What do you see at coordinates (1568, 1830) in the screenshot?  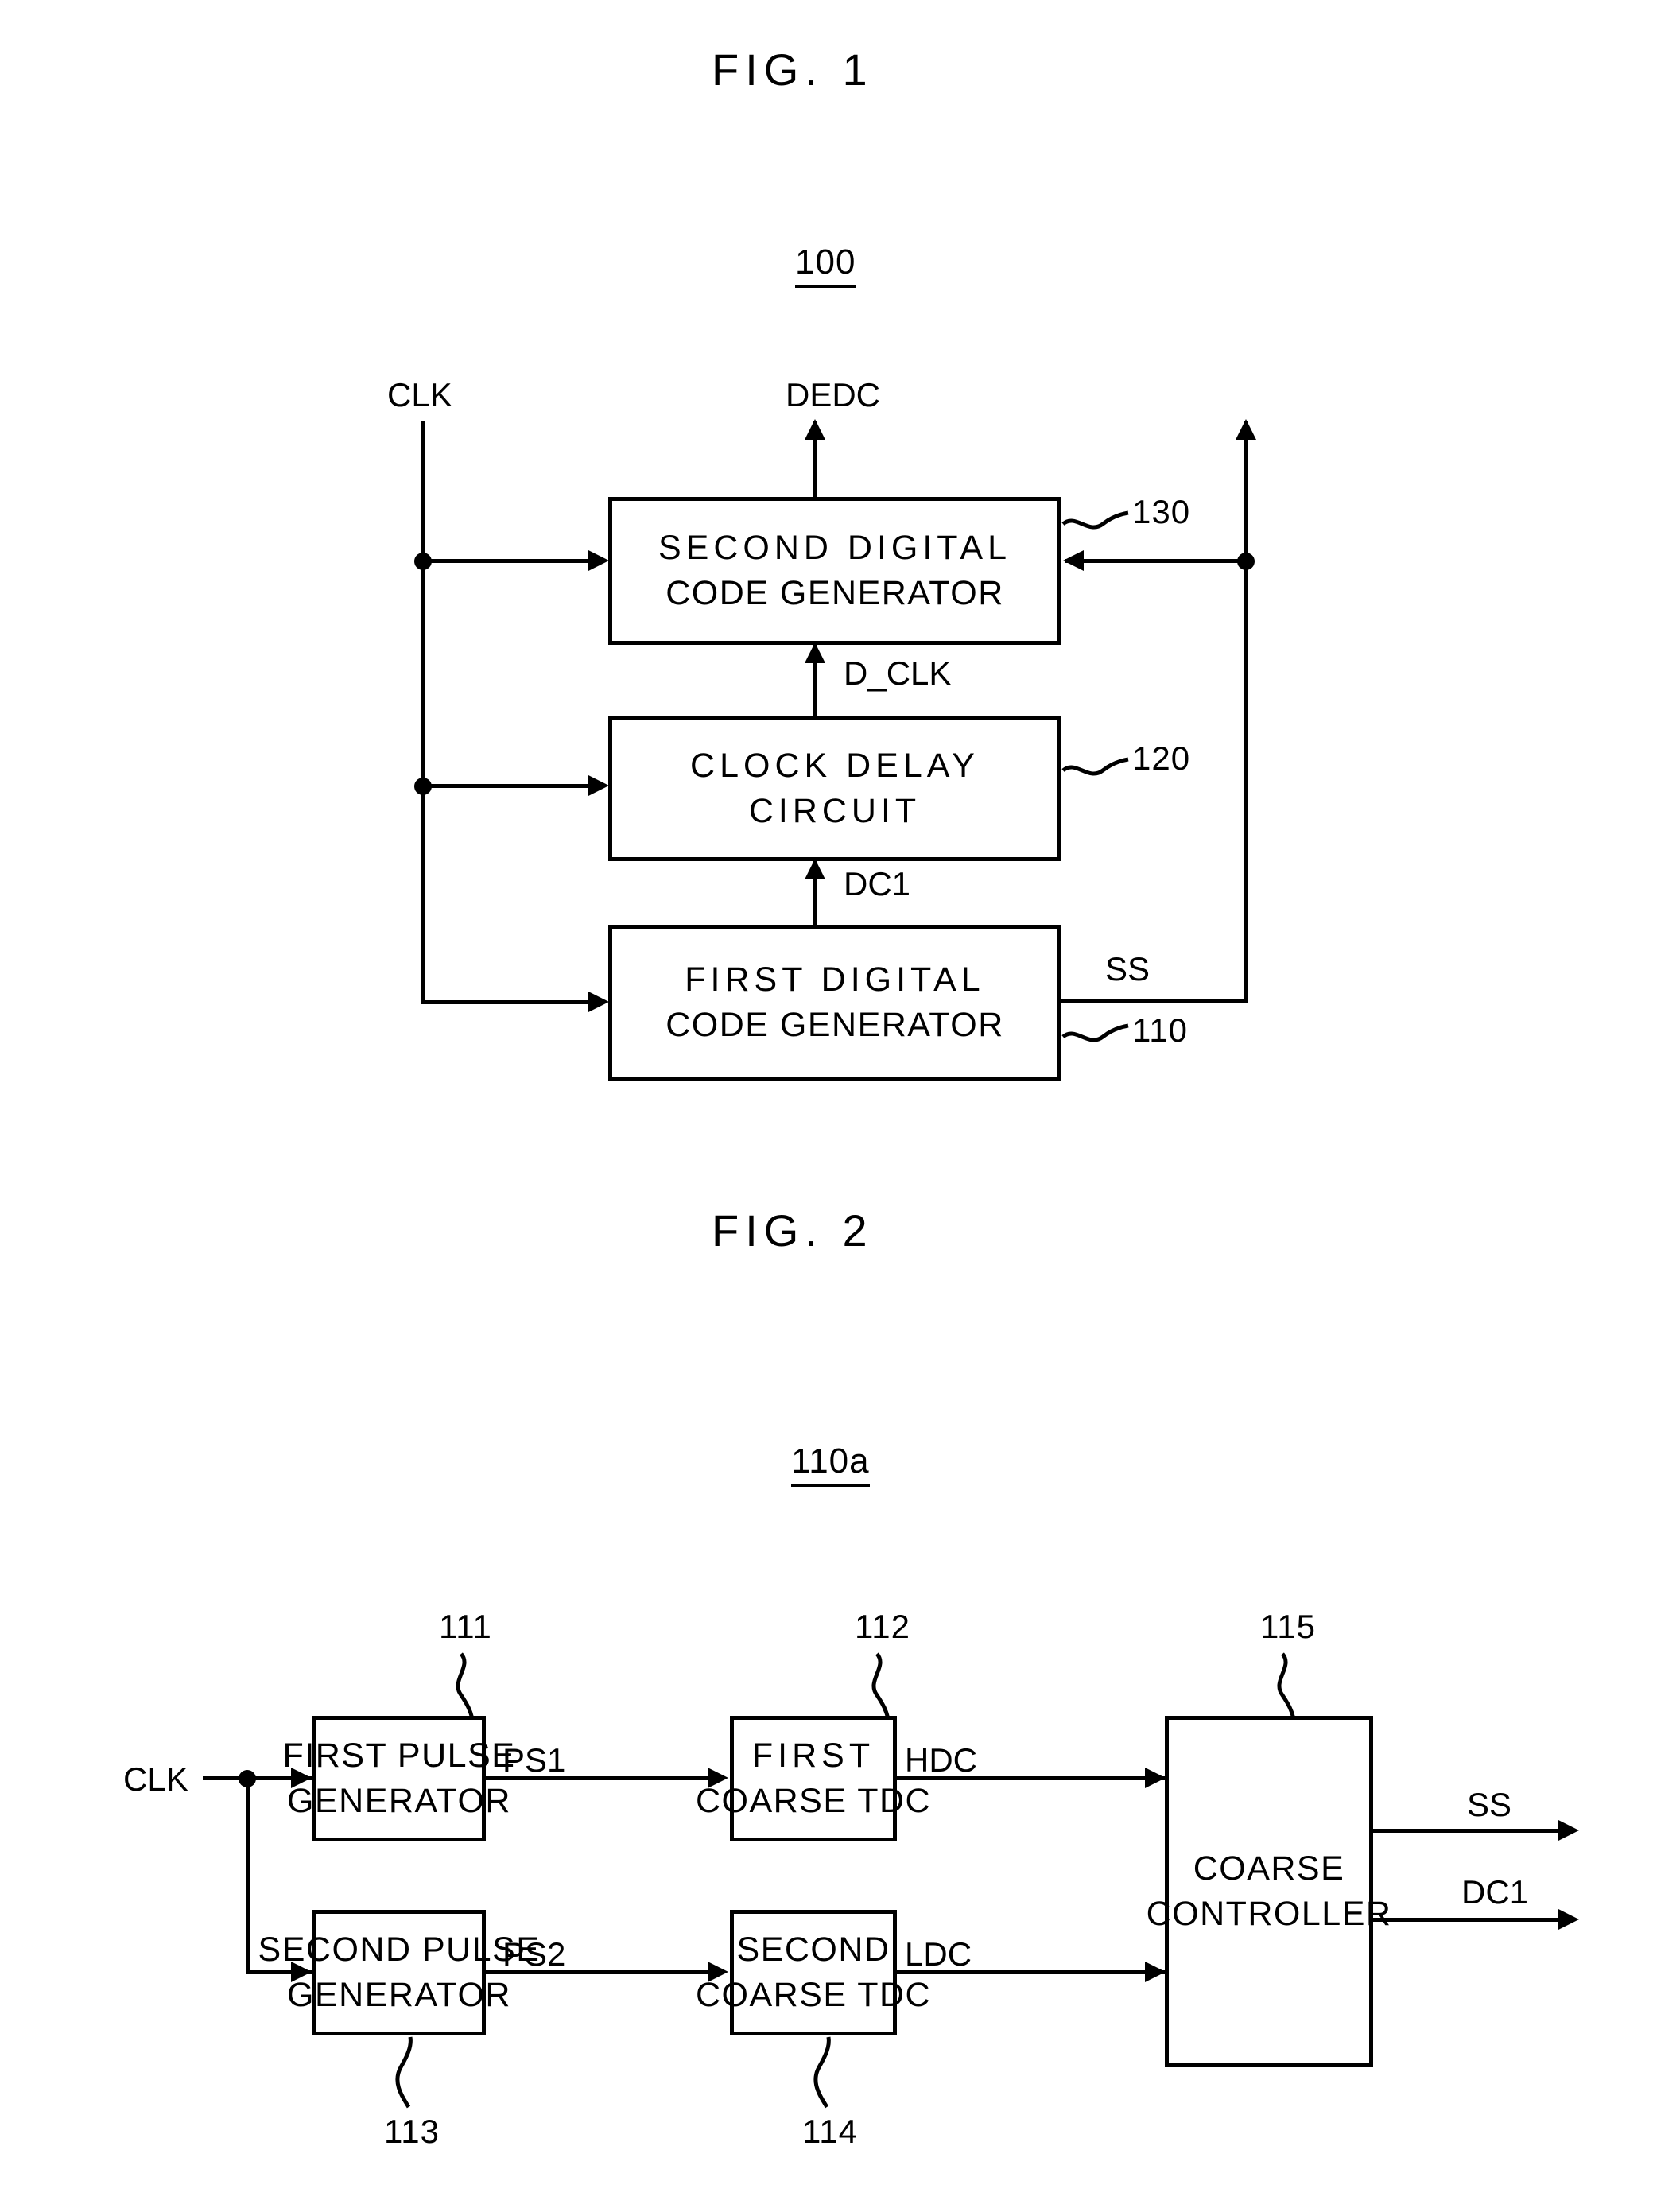 I see `arrowhead-ss-output-icon` at bounding box center [1568, 1830].